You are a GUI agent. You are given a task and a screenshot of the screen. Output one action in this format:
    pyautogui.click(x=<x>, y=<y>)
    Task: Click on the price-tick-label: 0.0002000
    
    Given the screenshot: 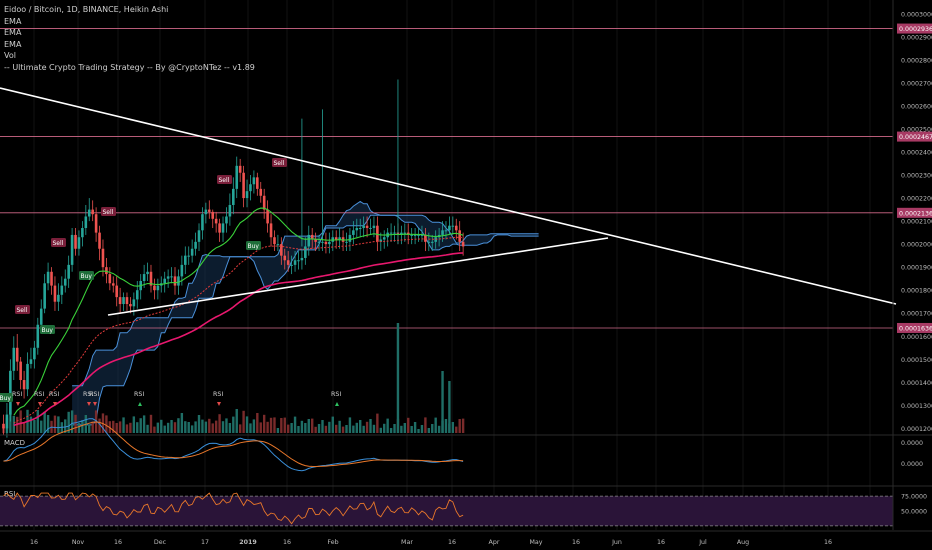 What is the action you would take?
    pyautogui.click(x=916, y=245)
    